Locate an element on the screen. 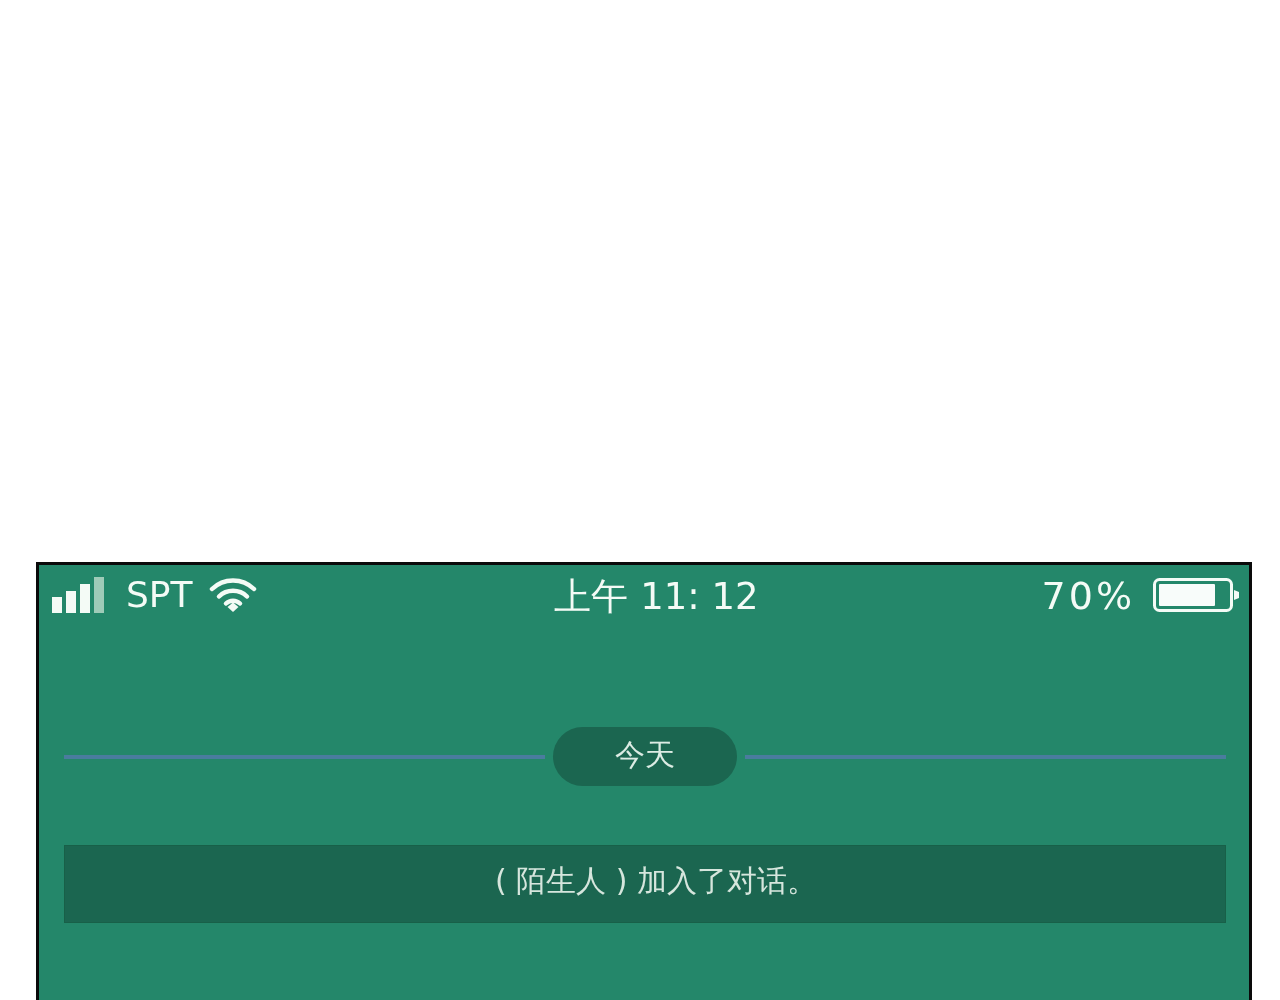  status-time: 上午 11: 12 is located at coordinates (656, 597).